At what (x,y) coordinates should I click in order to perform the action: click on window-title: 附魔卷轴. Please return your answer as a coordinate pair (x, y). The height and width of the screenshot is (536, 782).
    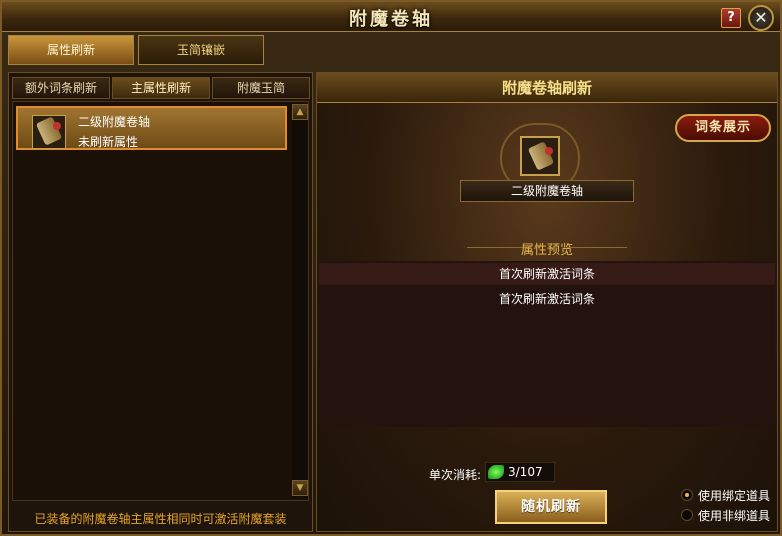
    Looking at the image, I should click on (391, 19).